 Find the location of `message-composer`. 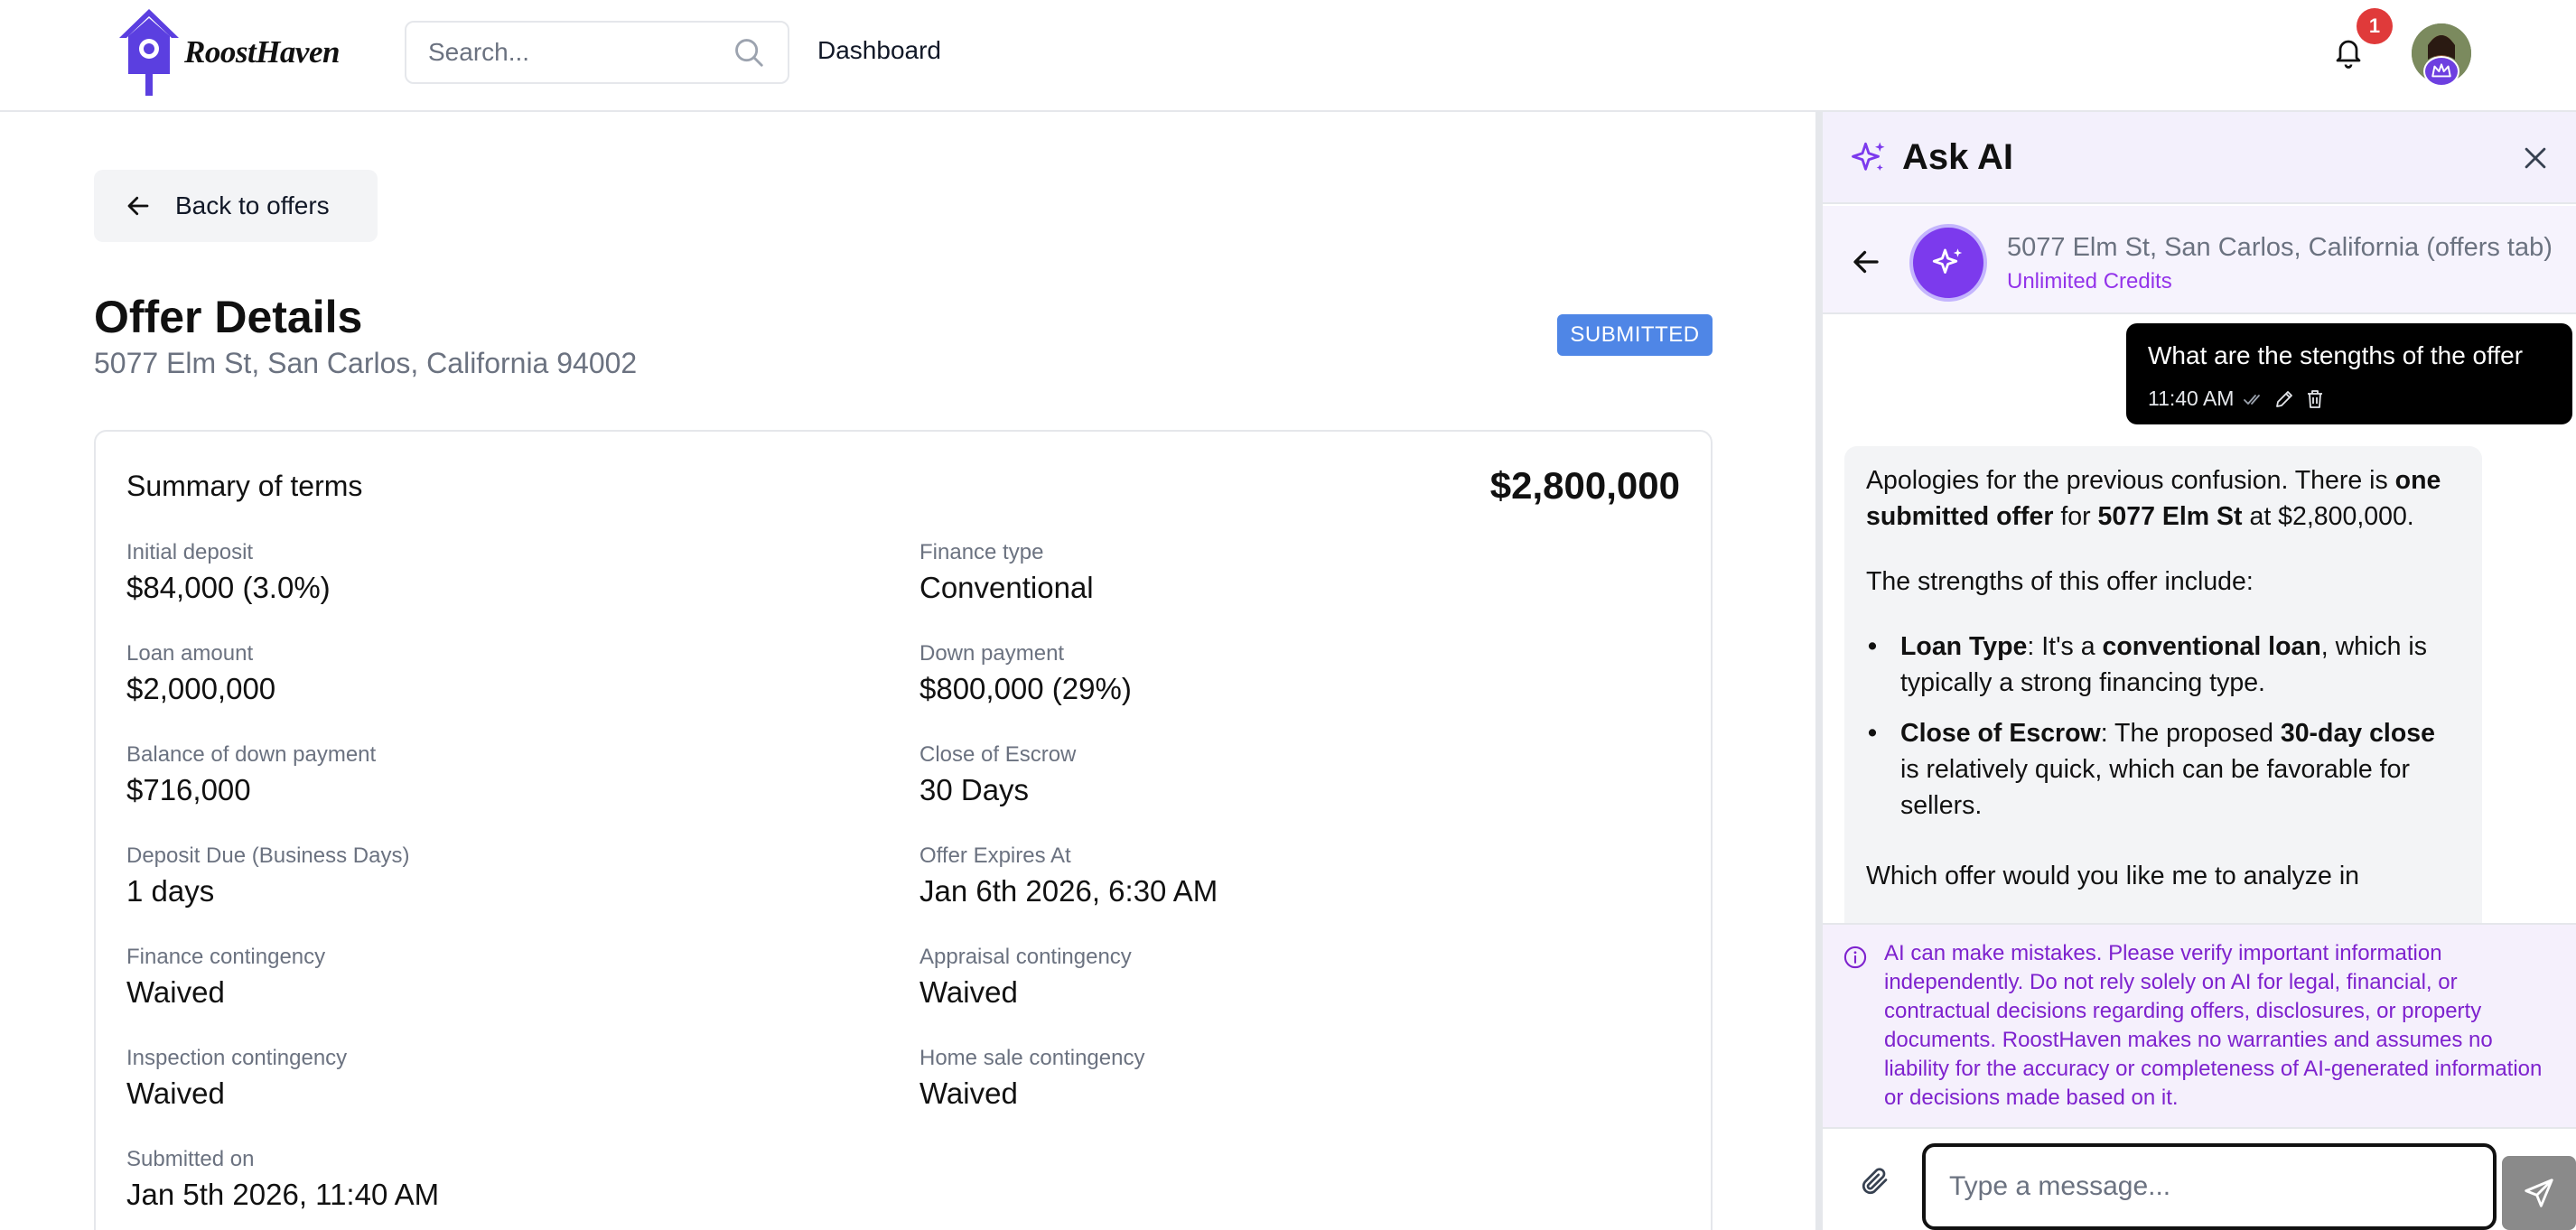

message-composer is located at coordinates (2199, 1180).